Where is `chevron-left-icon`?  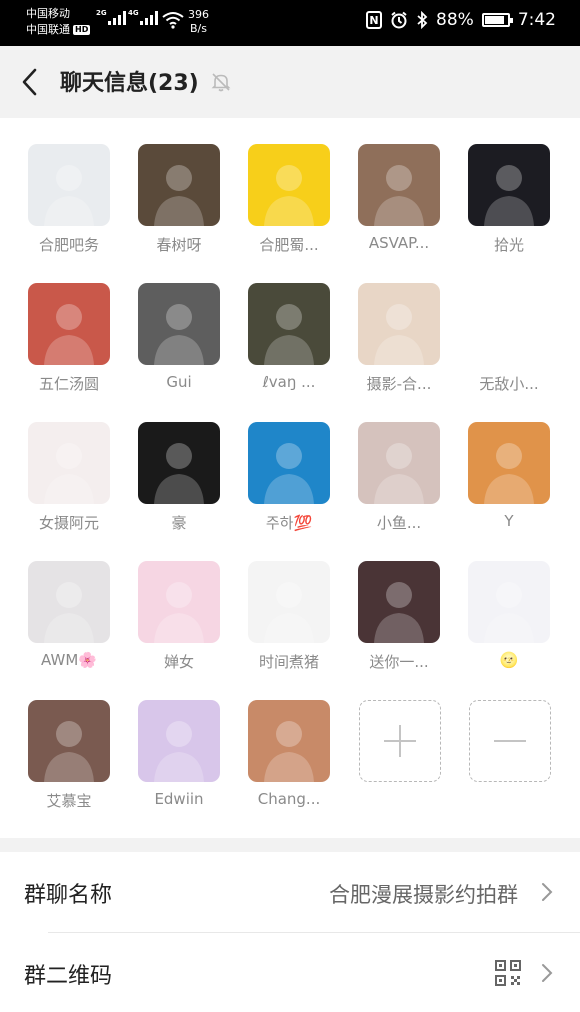
chevron-left-icon is located at coordinates (30, 82).